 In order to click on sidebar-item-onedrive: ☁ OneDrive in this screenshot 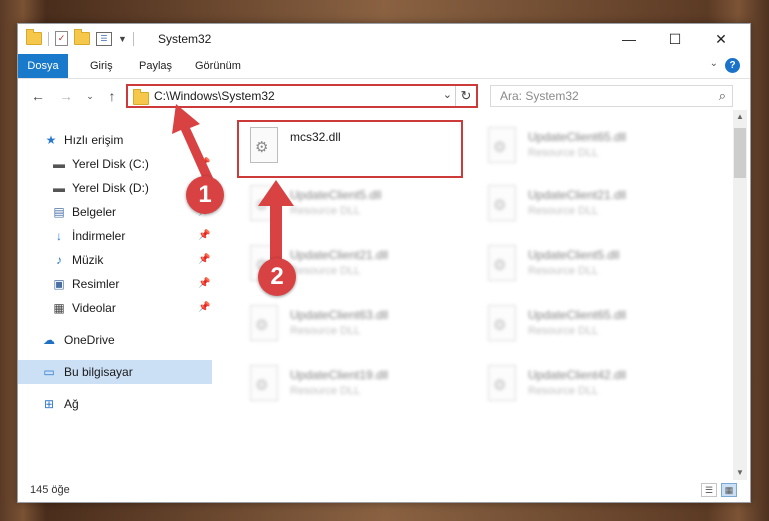, I will do `click(115, 340)`.